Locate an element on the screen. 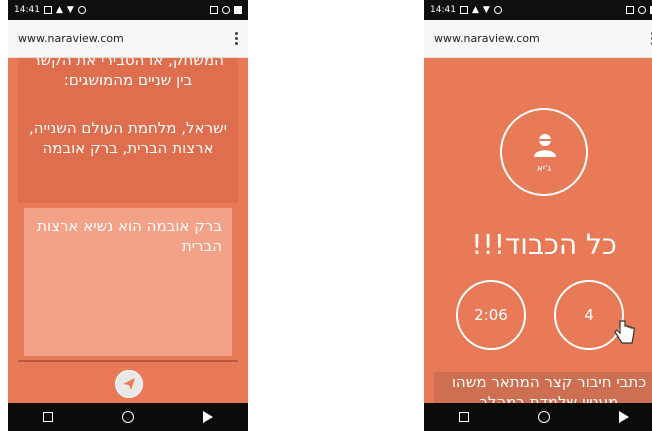 This screenshot has width=652, height=431. menu-icon is located at coordinates (236, 38).